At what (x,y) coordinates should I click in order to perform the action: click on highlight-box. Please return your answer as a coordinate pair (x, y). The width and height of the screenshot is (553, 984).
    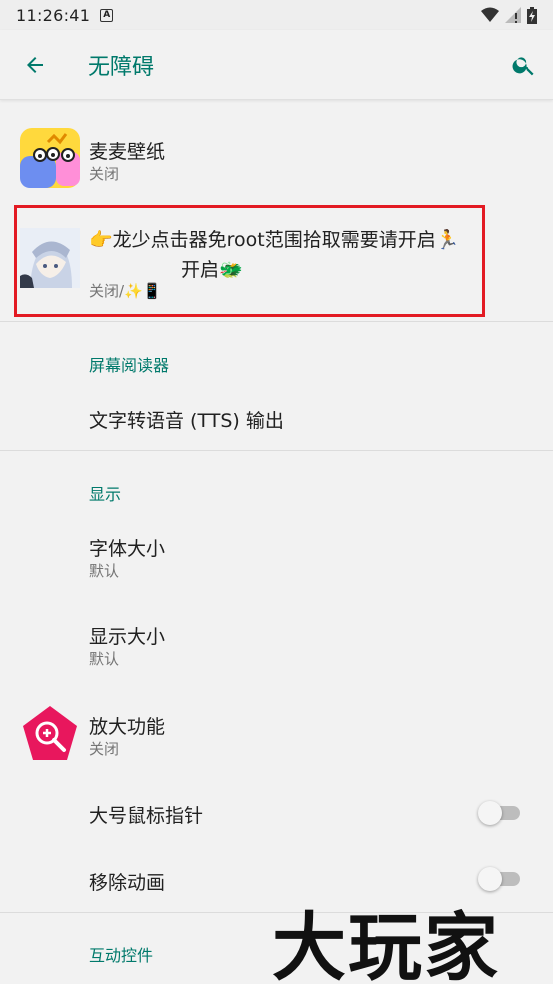
    Looking at the image, I should click on (249, 261).